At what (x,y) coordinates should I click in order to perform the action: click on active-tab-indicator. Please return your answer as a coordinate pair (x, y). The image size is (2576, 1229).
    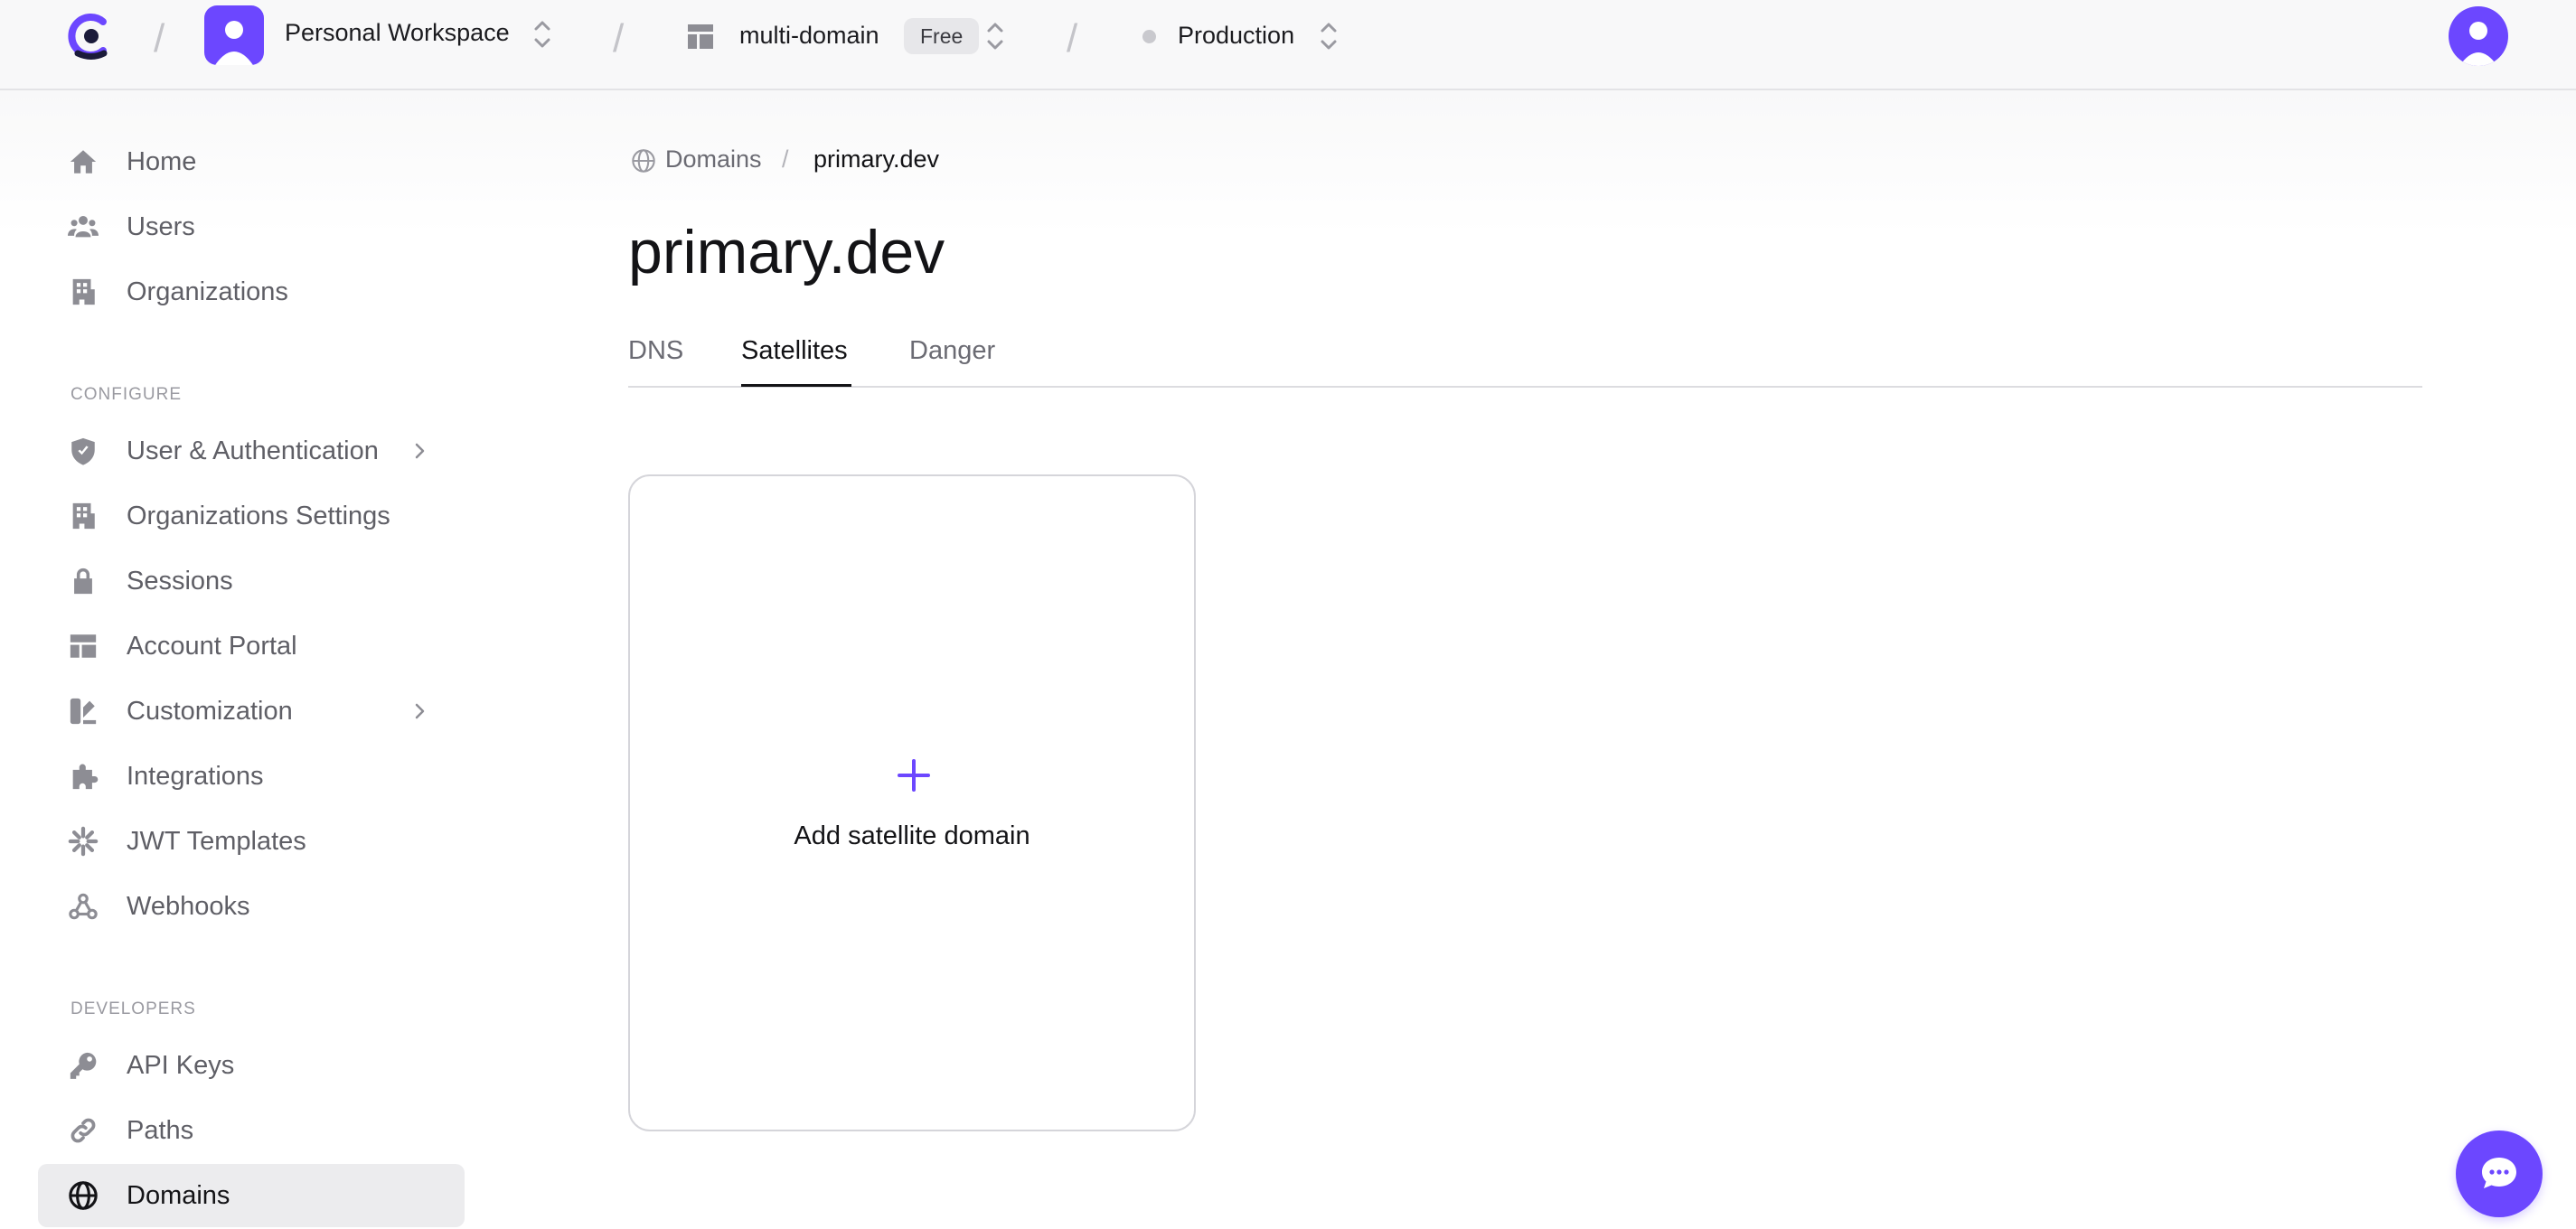
    Looking at the image, I should click on (796, 386).